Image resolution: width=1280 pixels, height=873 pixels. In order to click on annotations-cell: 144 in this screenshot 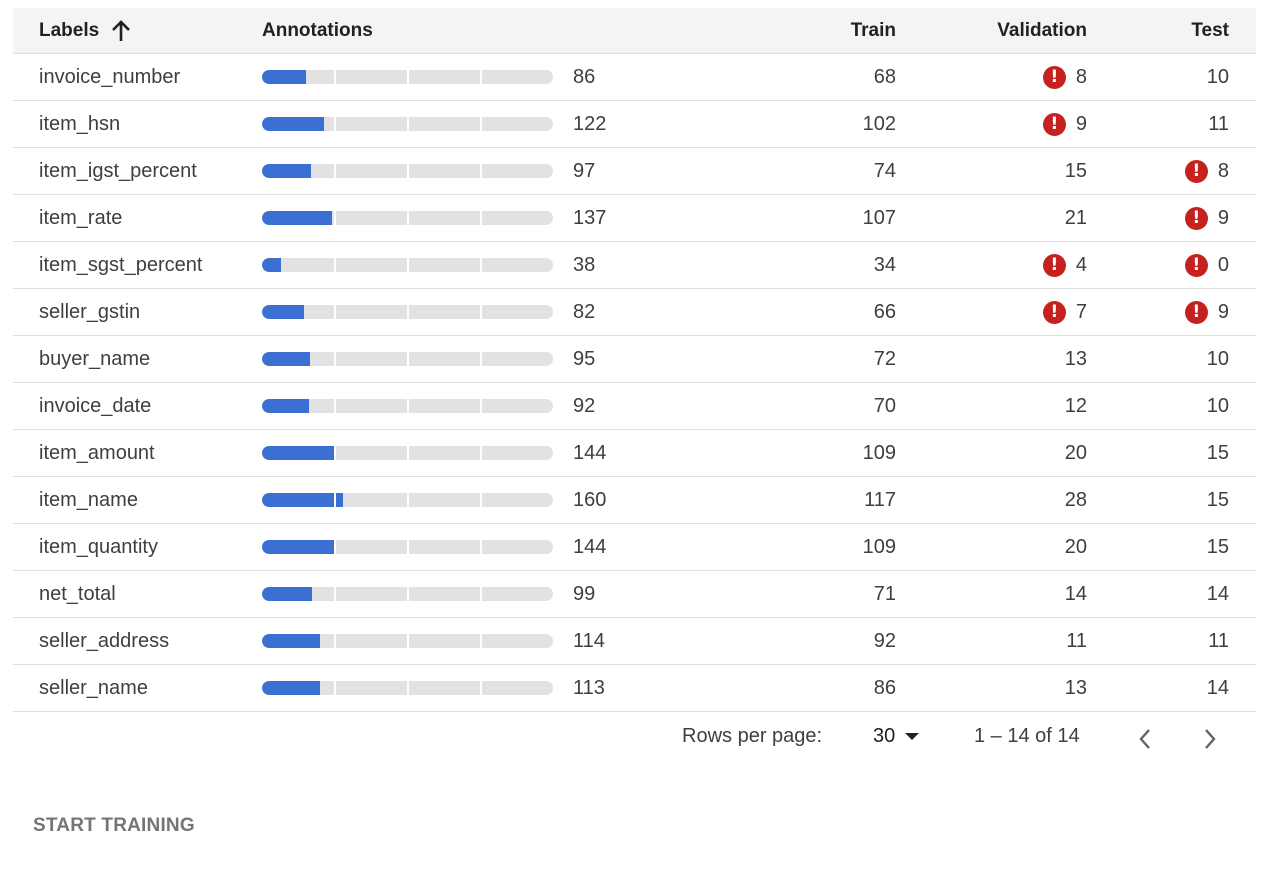, I will do `click(578, 453)`.